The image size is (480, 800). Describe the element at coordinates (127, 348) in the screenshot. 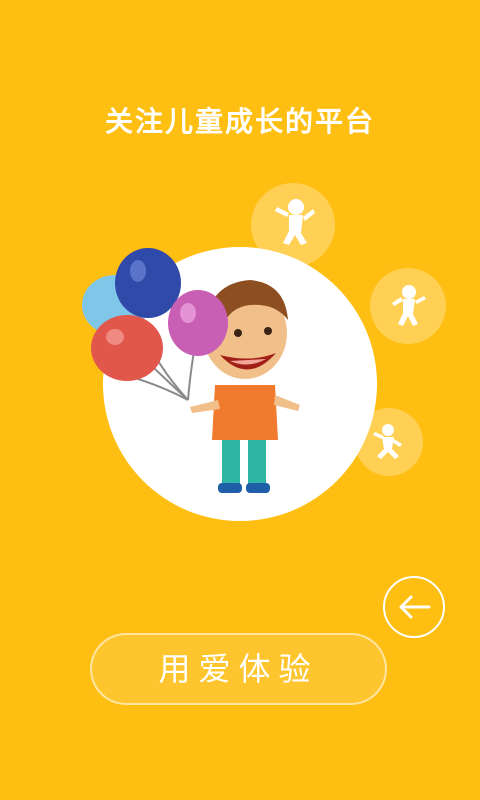

I see `balloon-red` at that location.